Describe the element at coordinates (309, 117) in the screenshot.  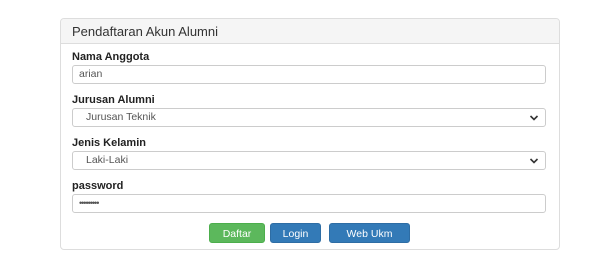
I see `jurusan-alumni-select: Jurusan Teknik` at that location.